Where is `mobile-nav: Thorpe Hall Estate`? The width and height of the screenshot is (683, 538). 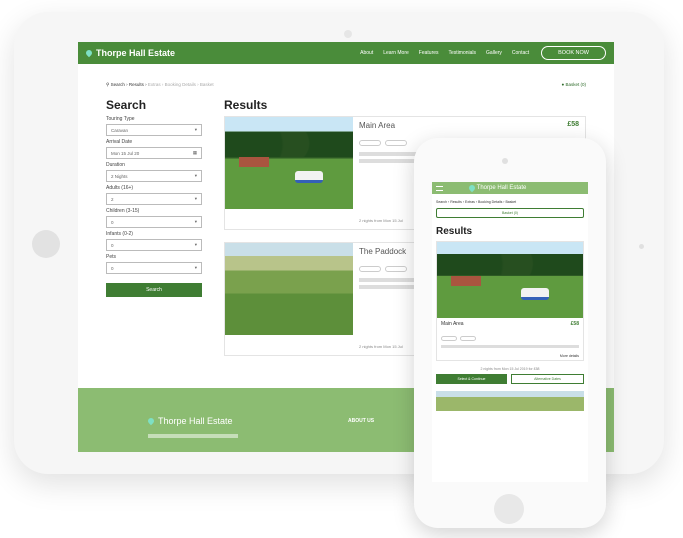
mobile-nav: Thorpe Hall Estate is located at coordinates (510, 188).